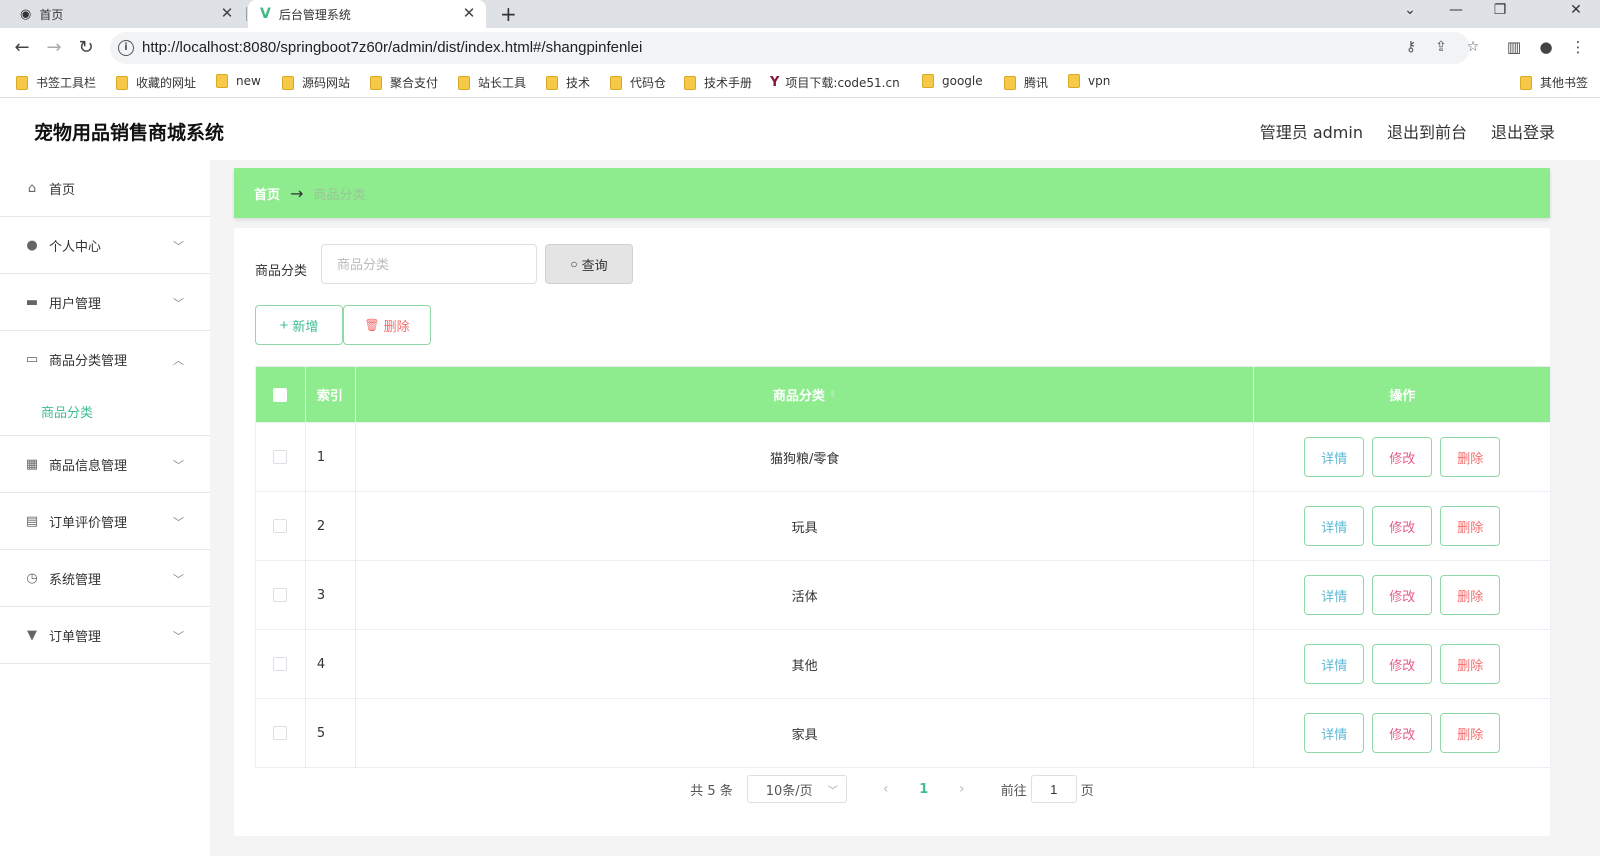 Image resolution: width=1600 pixels, height=856 pixels. I want to click on goto-page-input, so click(1053, 789).